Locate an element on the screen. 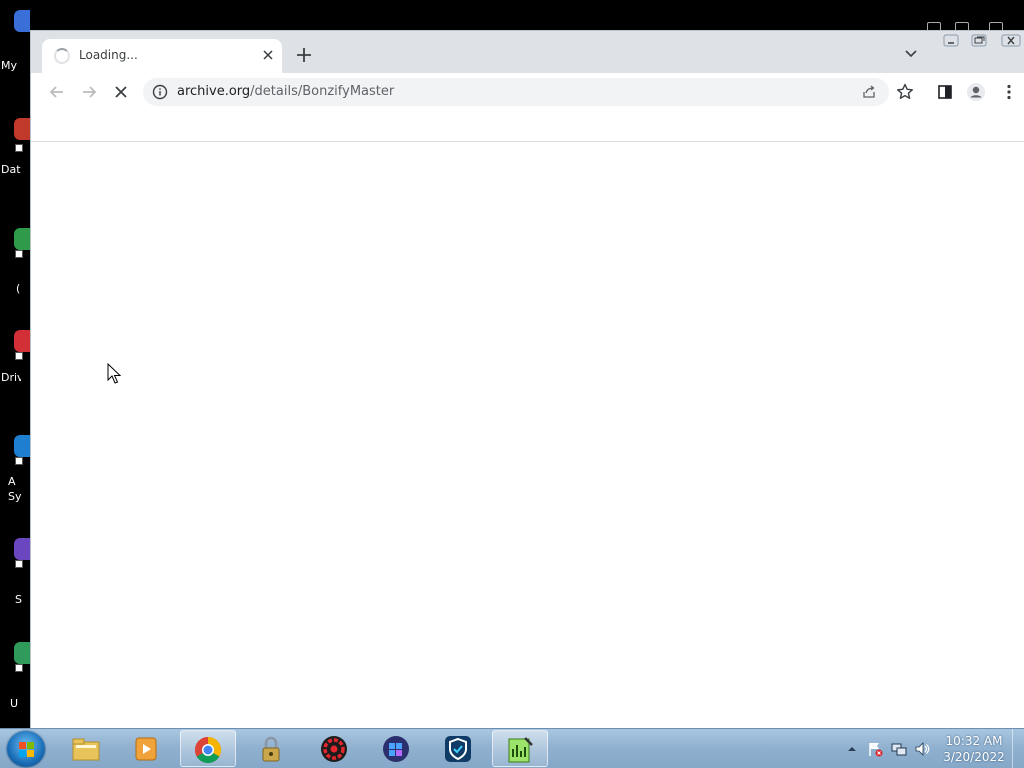  taskbar-security-lock is located at coordinates (272, 748).